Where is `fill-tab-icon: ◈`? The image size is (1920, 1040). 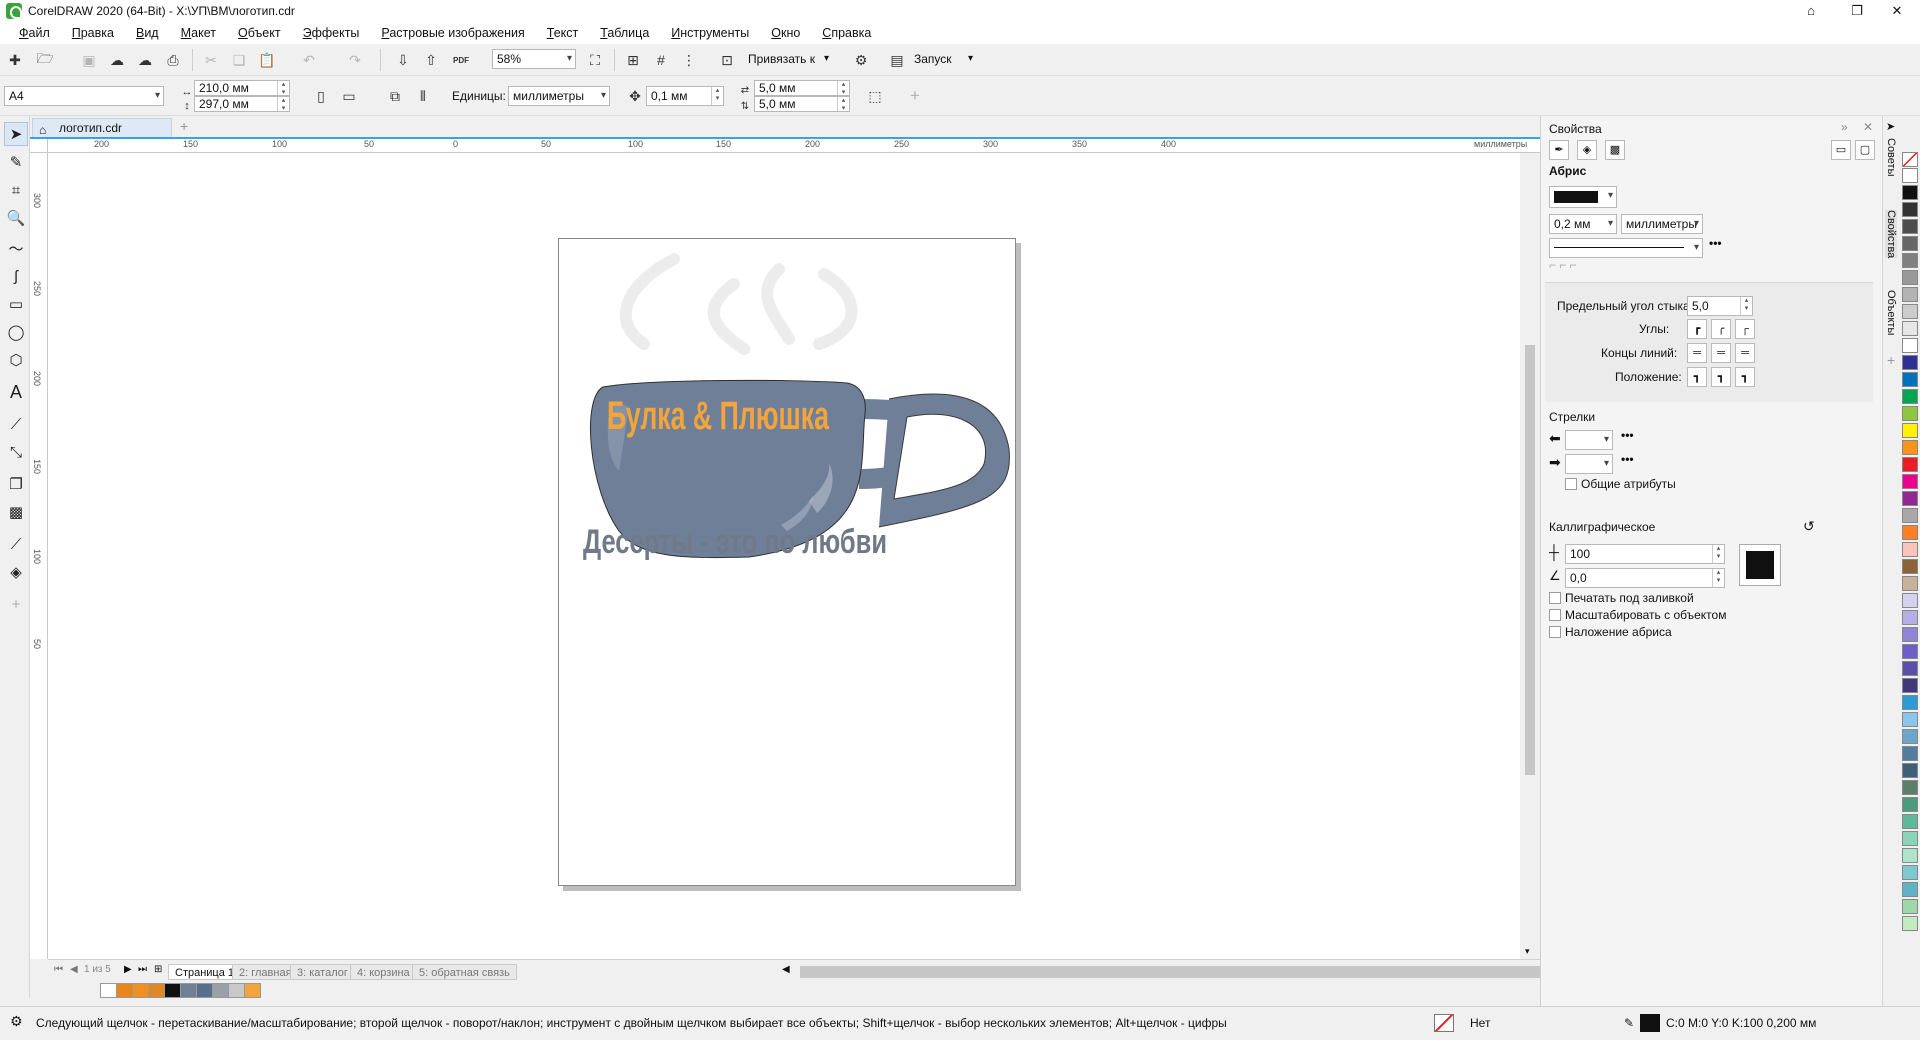
fill-tab-icon: ◈ is located at coordinates (1587, 150).